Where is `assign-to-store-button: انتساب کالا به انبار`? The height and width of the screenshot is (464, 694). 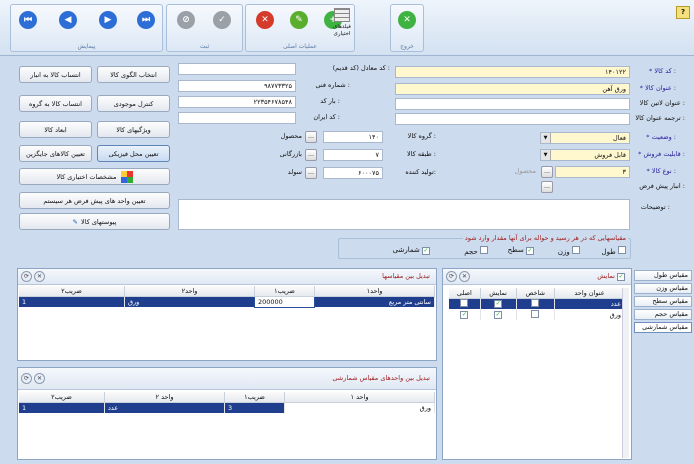
assign-to-store-button: انتساب کالا به انبار is located at coordinates (55, 74).